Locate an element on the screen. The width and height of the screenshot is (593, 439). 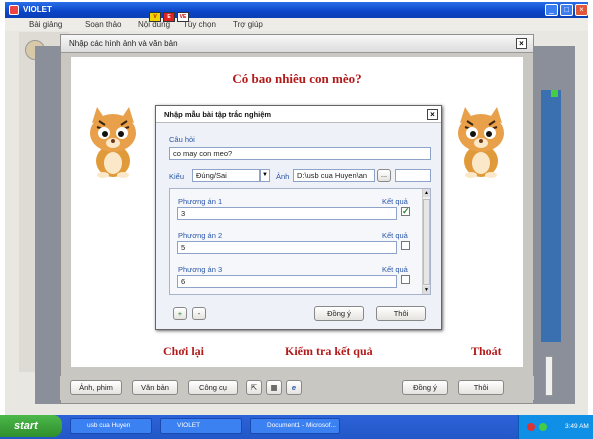
minimize-button: _ is located at coordinates (551, 10).